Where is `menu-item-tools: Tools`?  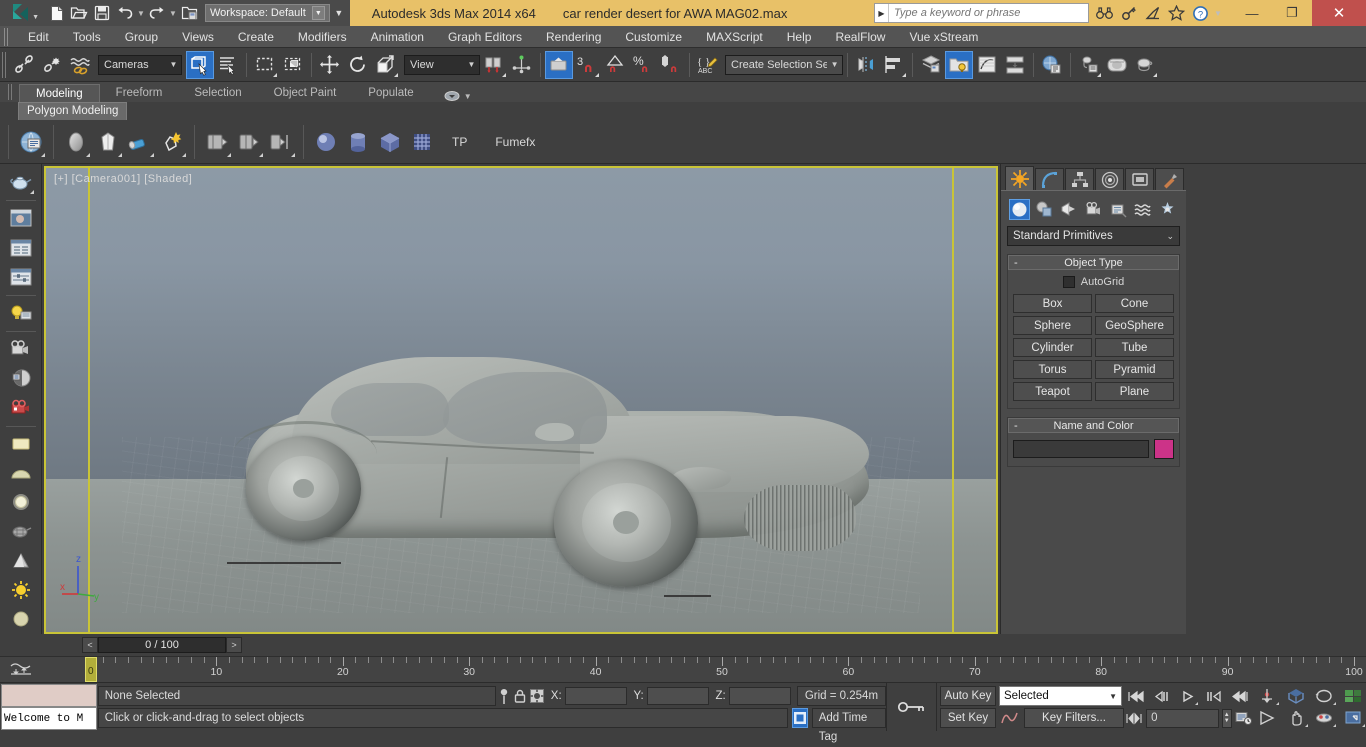 menu-item-tools: Tools is located at coordinates (87, 37).